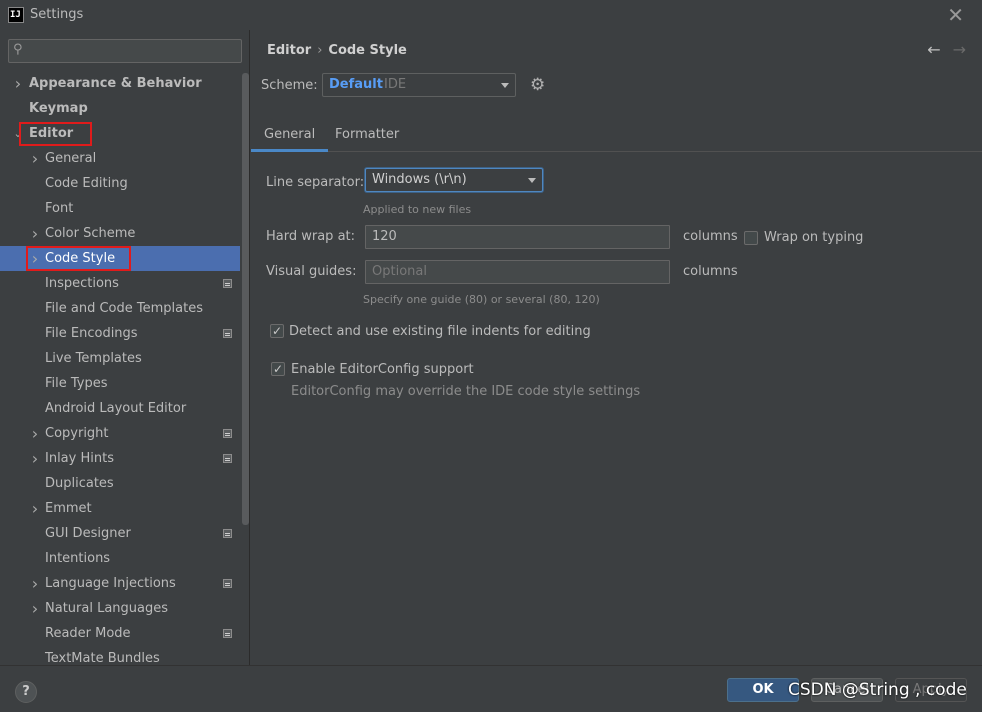 The height and width of the screenshot is (712, 982). I want to click on sidebar-item: GUI Designer, so click(120, 533).